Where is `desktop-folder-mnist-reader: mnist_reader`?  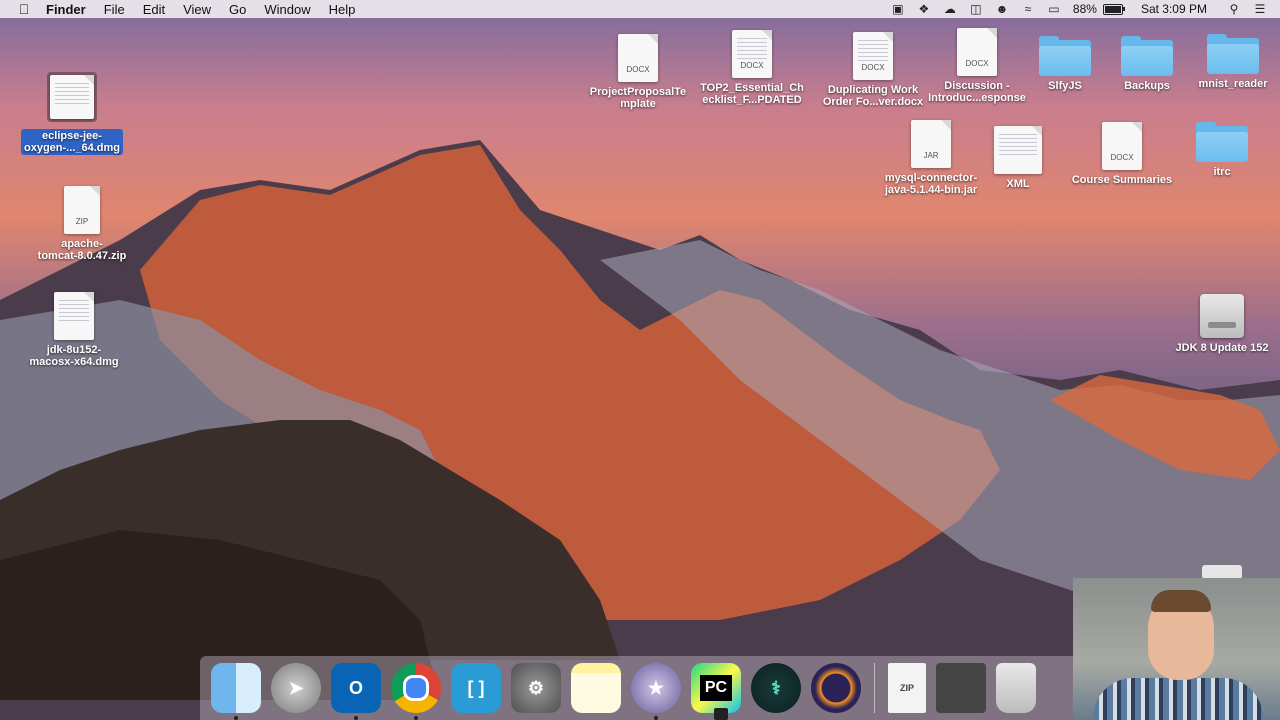
desktop-folder-mnist-reader: mnist_reader is located at coordinates (1229, 62).